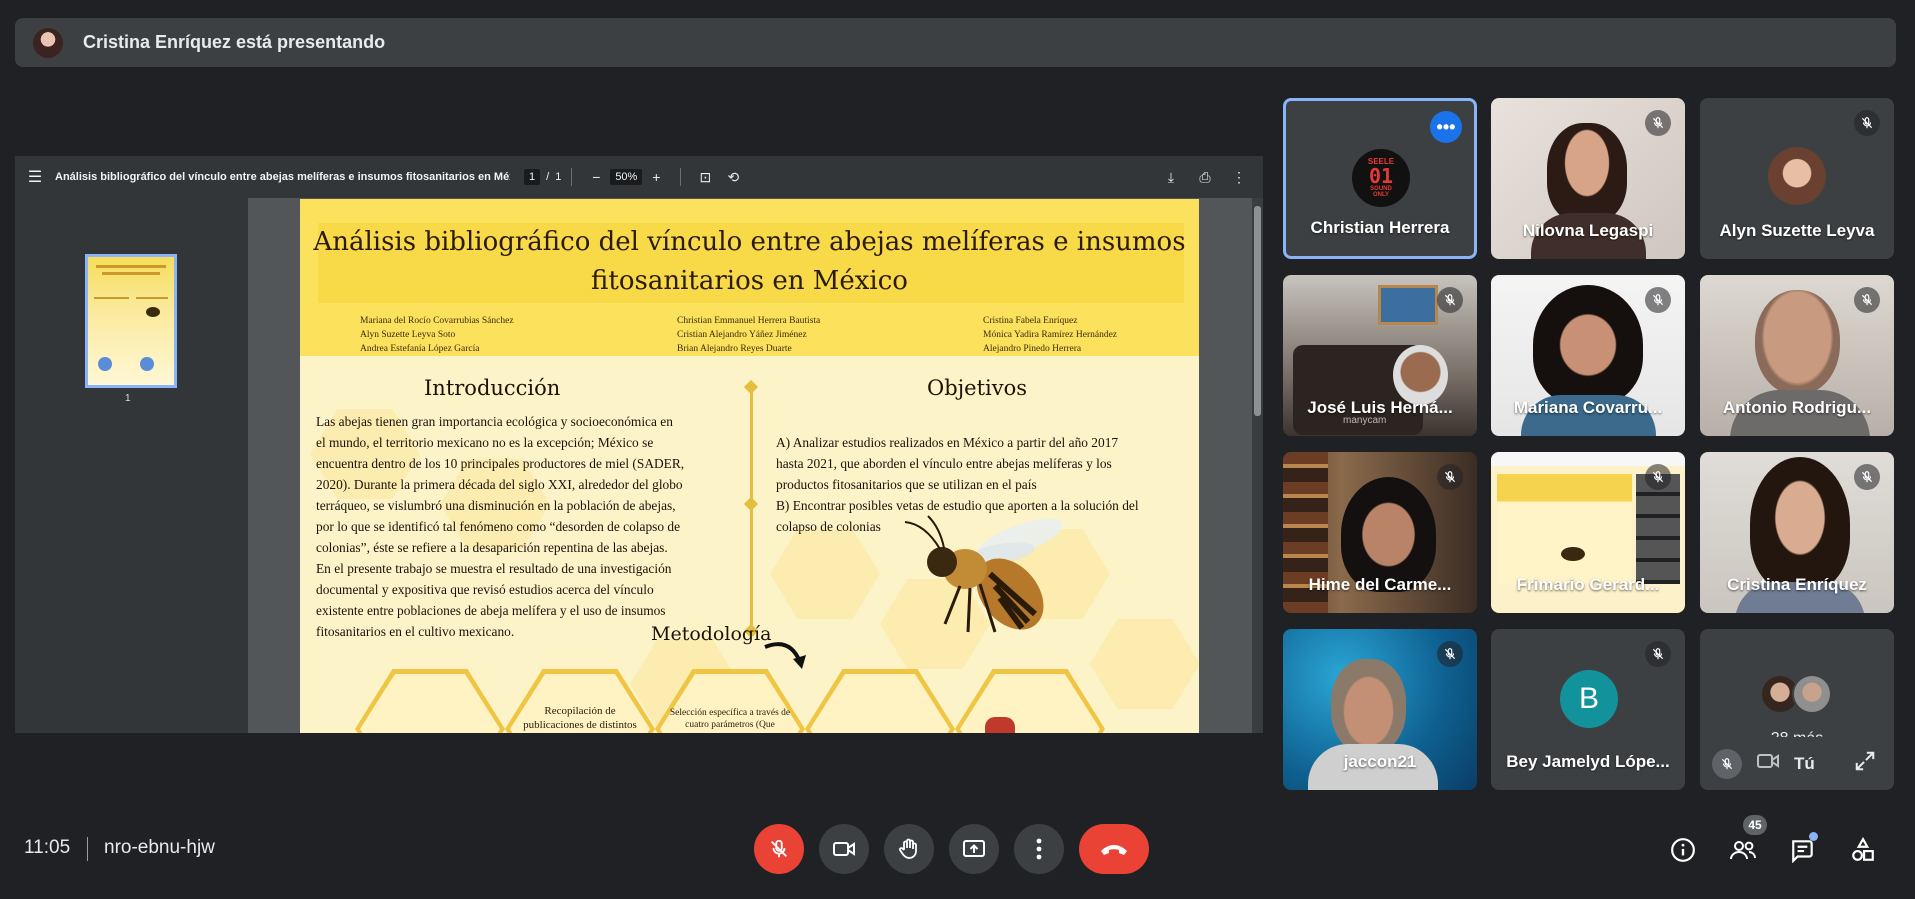 Image resolution: width=1915 pixels, height=899 pixels. I want to click on raise-hand-button, so click(909, 849).